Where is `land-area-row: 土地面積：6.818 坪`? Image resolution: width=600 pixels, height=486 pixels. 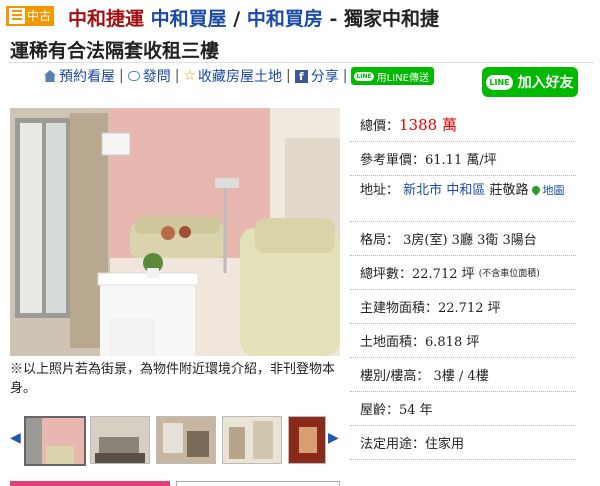
land-area-row: 土地面積：6.818 坪 is located at coordinates (463, 341).